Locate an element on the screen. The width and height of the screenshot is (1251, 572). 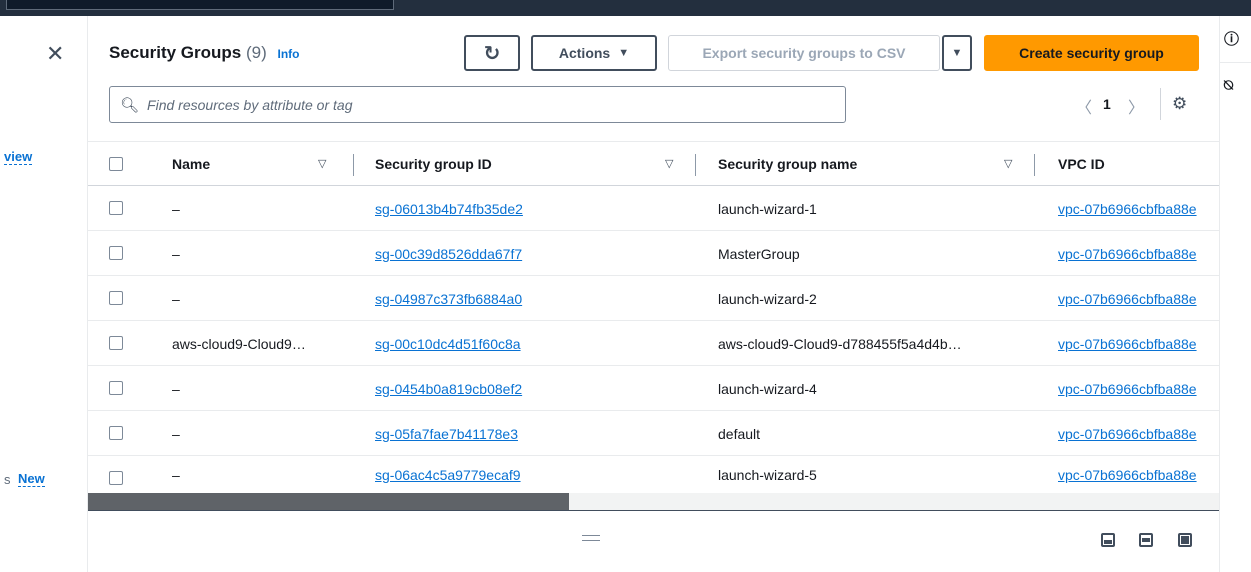
cell-security-group-name: launch-wizard-5 is located at coordinates (767, 474).